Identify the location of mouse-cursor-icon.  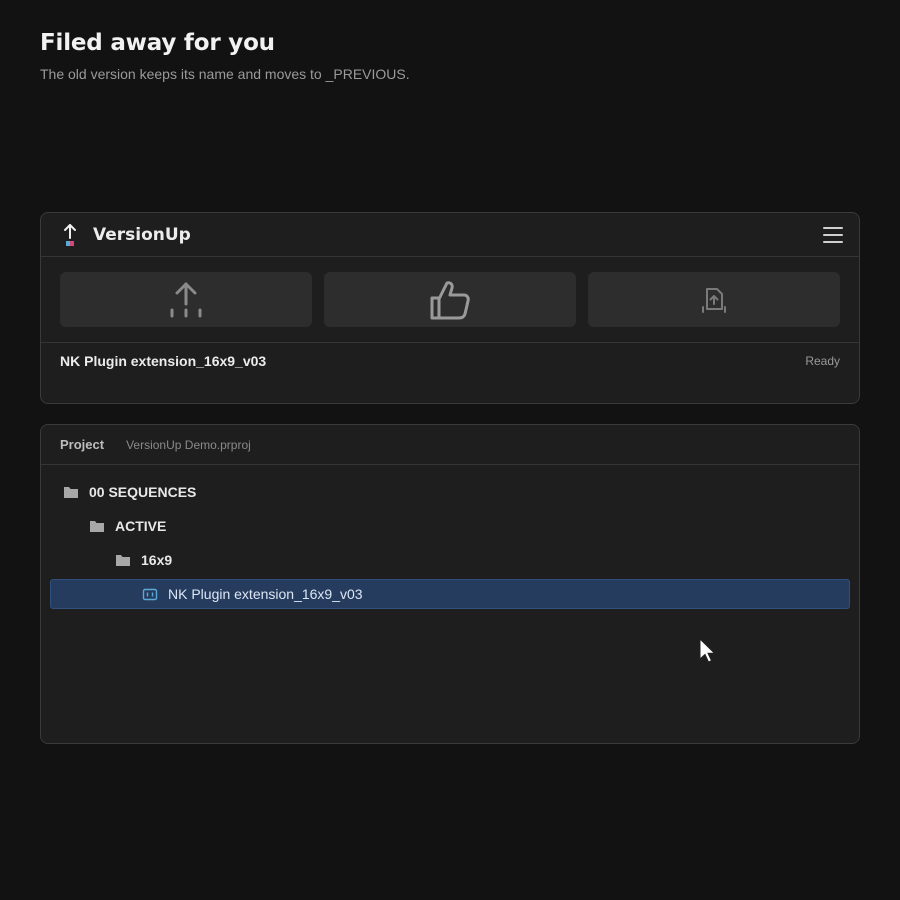
(707, 650).